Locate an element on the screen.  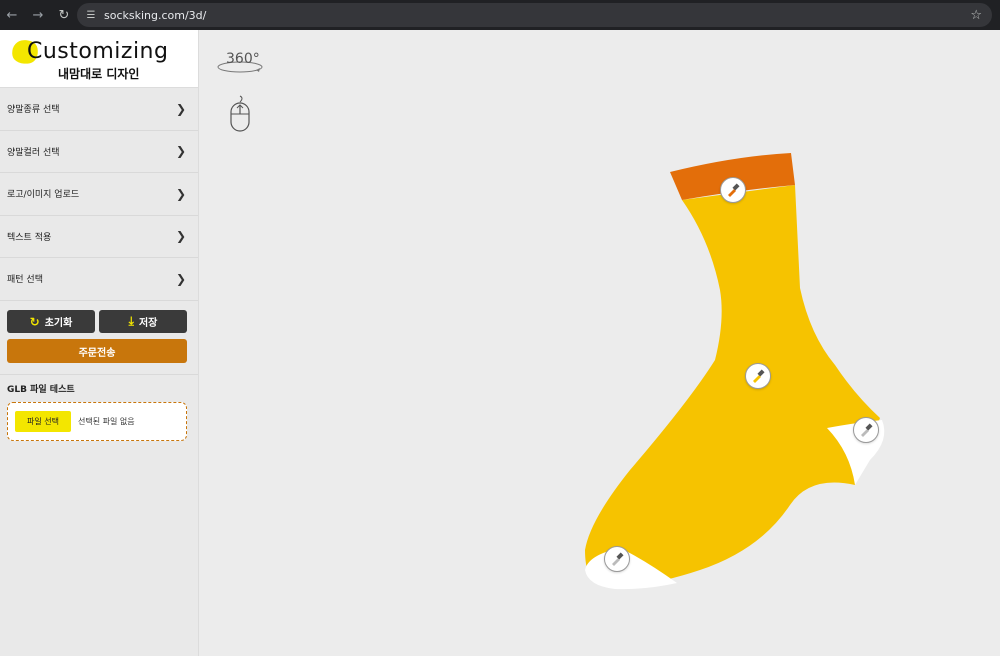
menu-item-label: 텍스트 적용 is located at coordinates (29, 237).